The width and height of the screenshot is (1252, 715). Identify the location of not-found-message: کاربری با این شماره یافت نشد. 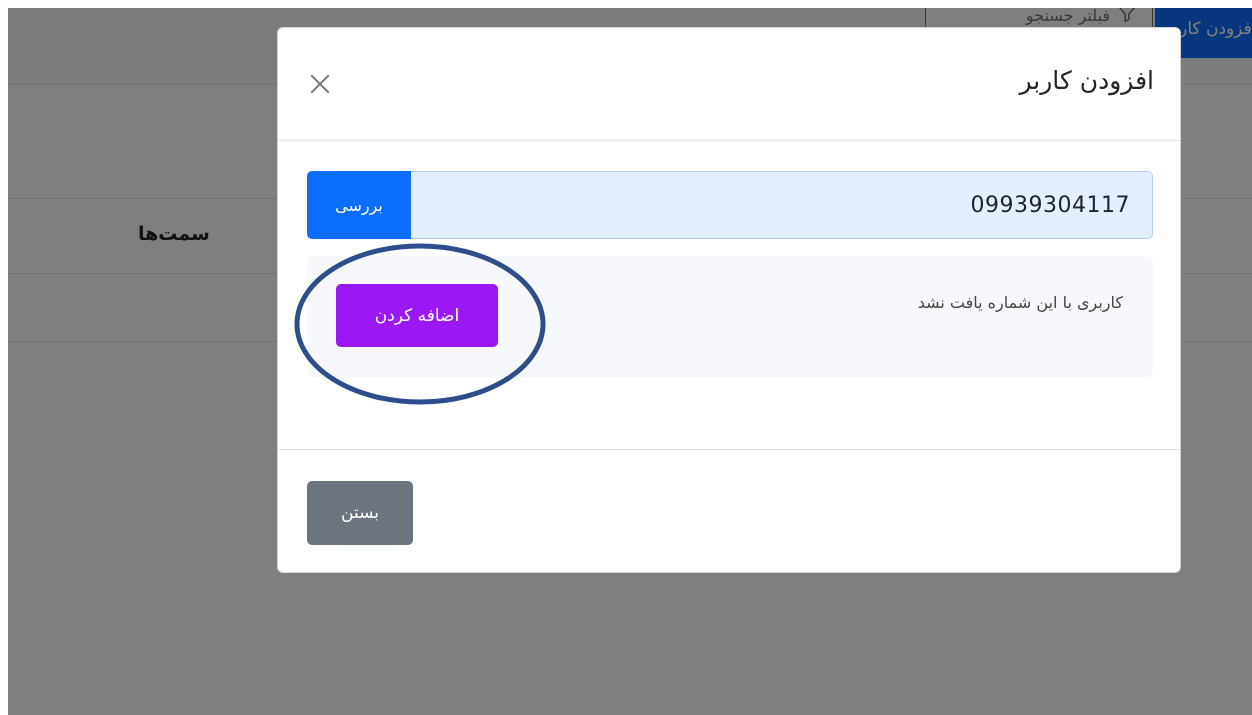
(1020, 302).